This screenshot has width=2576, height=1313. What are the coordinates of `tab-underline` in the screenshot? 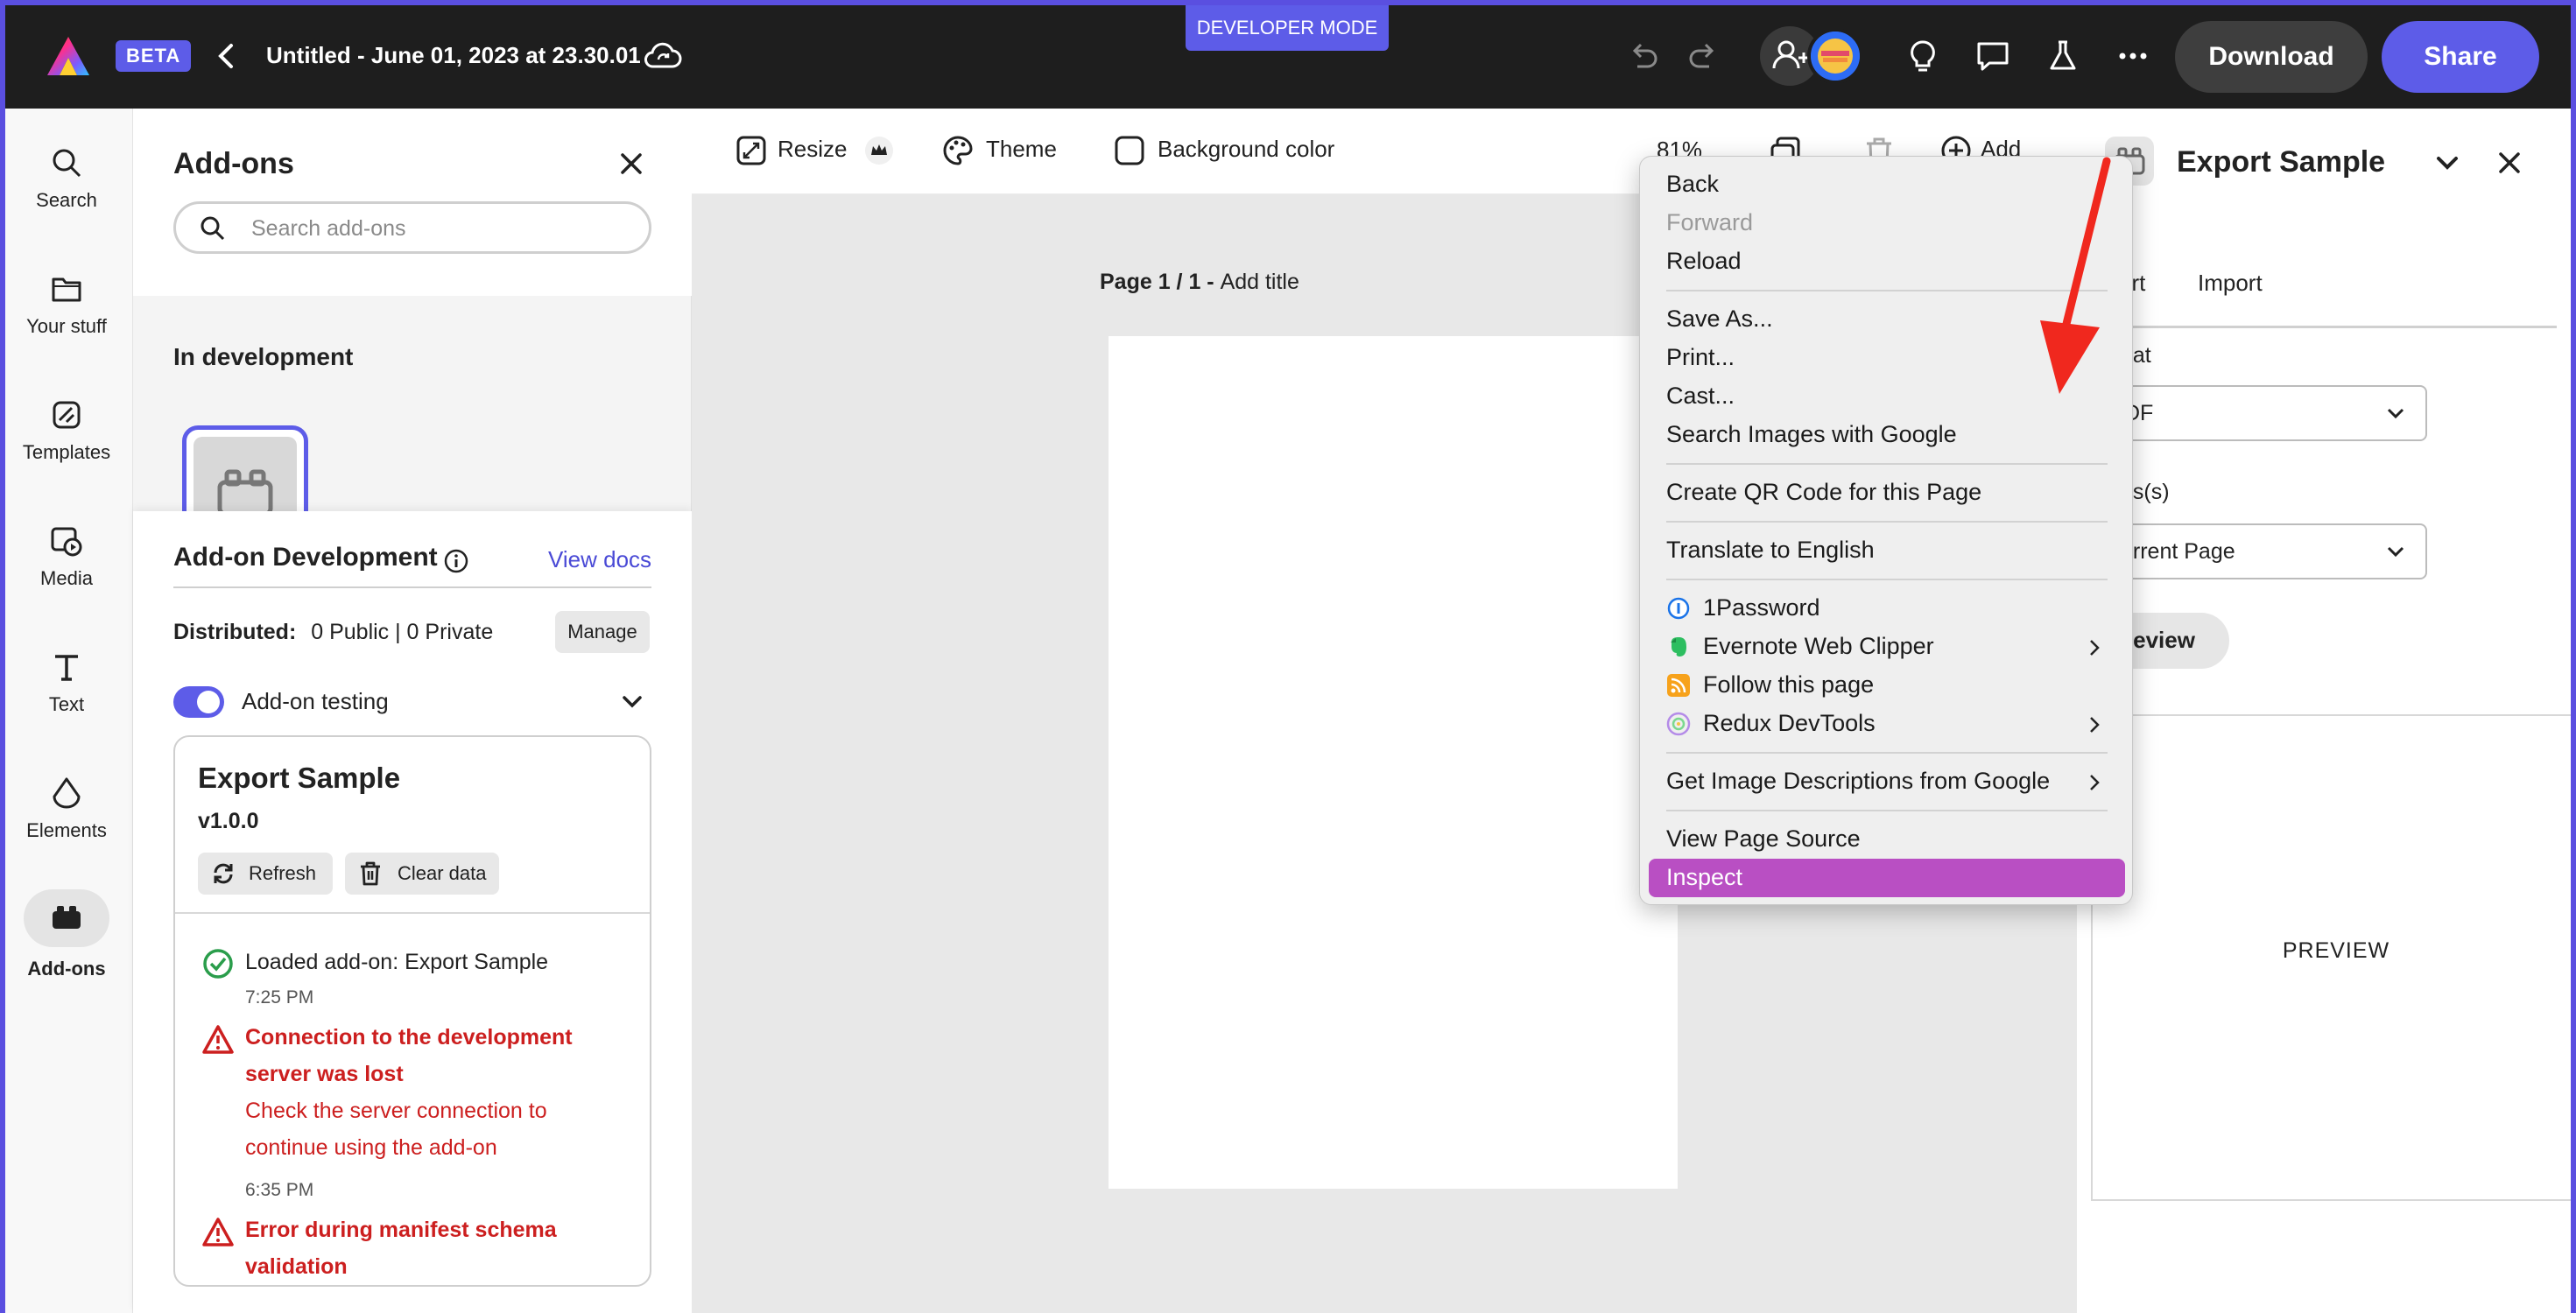 It's located at (2317, 327).